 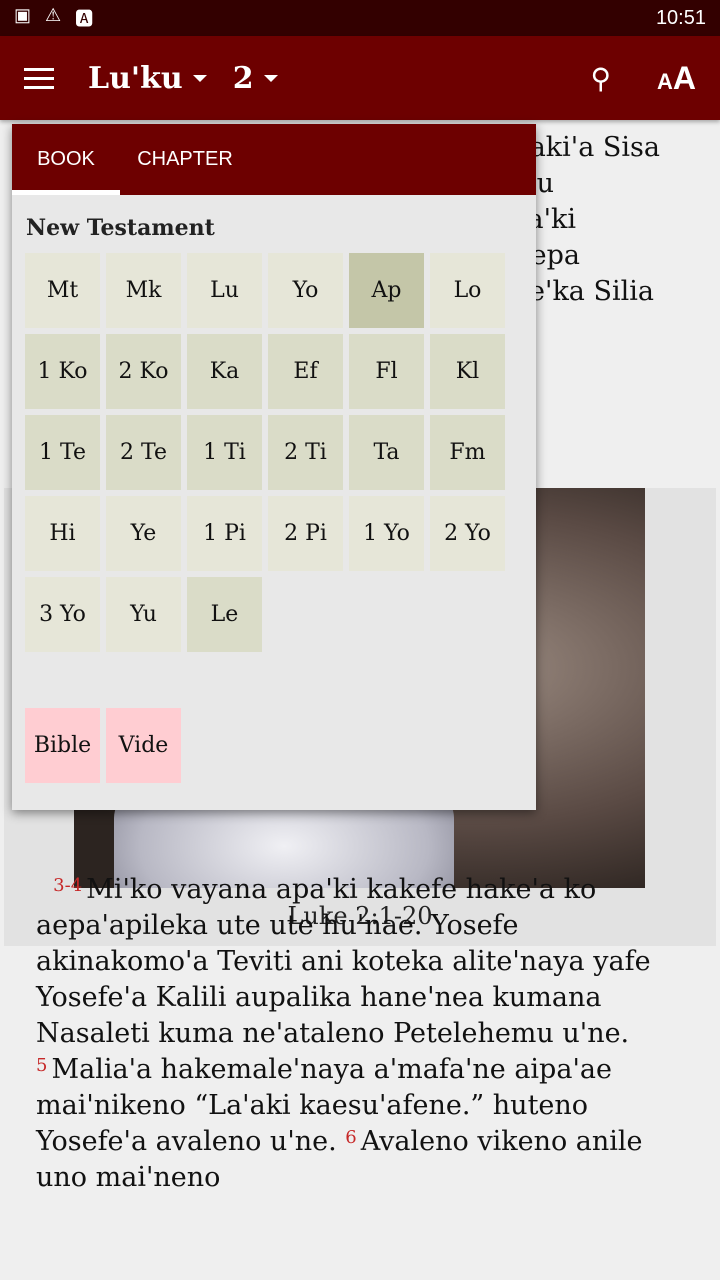 I want to click on book-button: 1 Te, so click(x=62, y=452).